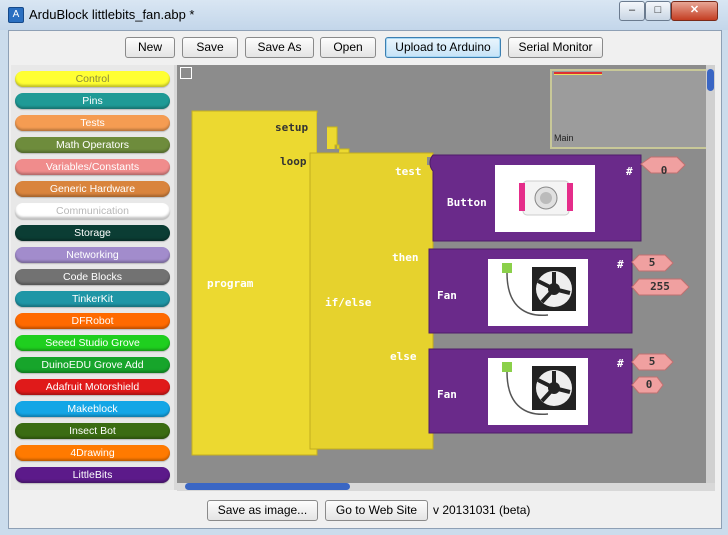 This screenshot has height=535, width=728. What do you see at coordinates (92, 321) in the screenshot?
I see `palette-category: DFRobot` at bounding box center [92, 321].